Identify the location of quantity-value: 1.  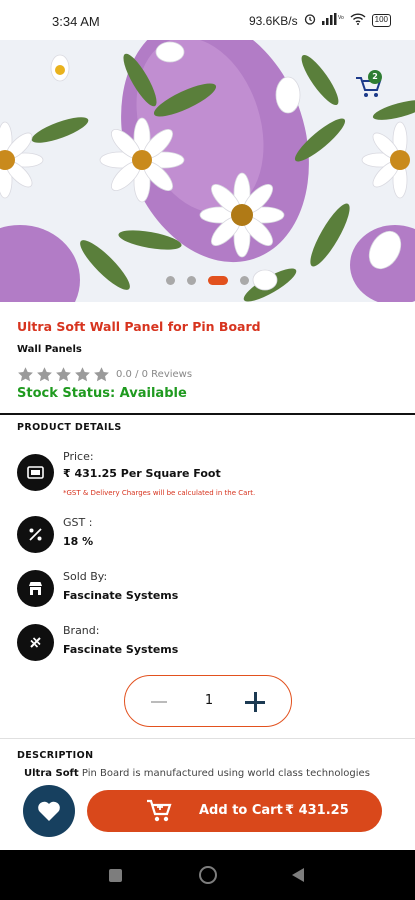
(209, 700).